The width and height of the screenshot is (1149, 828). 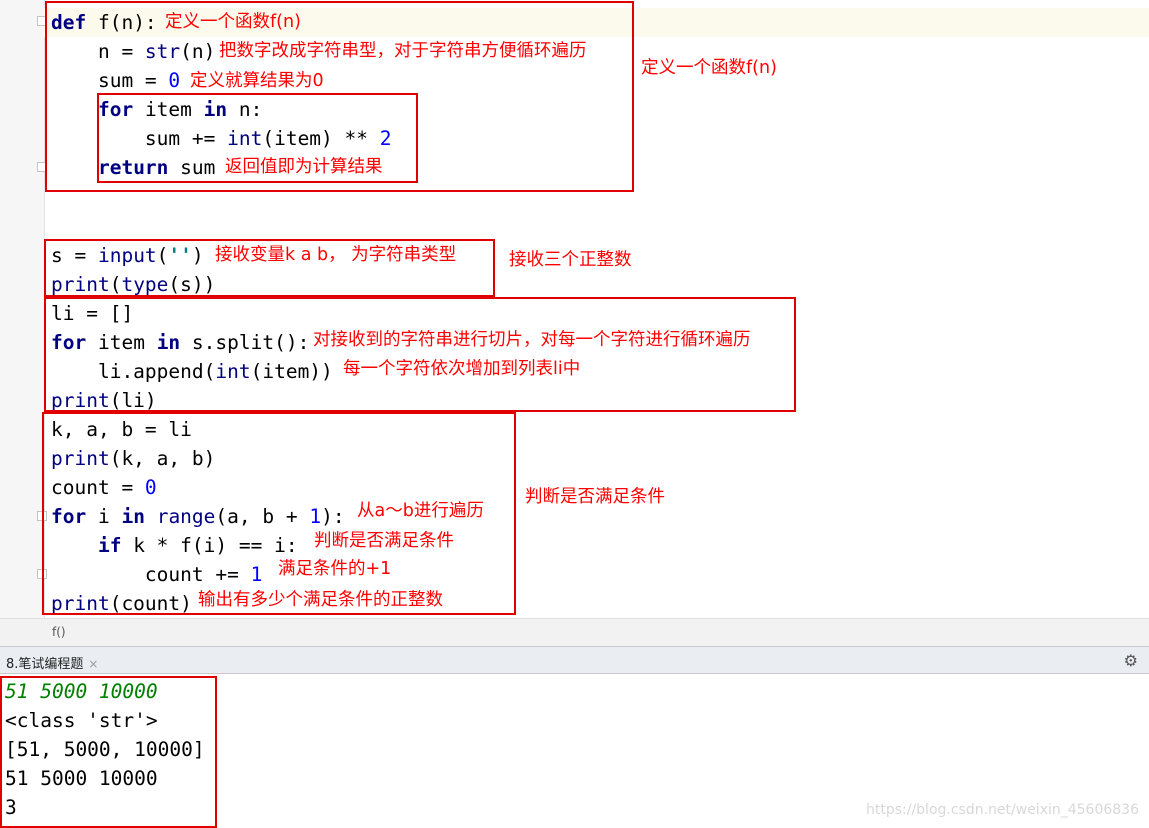 What do you see at coordinates (93, 664) in the screenshot?
I see `close-icon: ×` at bounding box center [93, 664].